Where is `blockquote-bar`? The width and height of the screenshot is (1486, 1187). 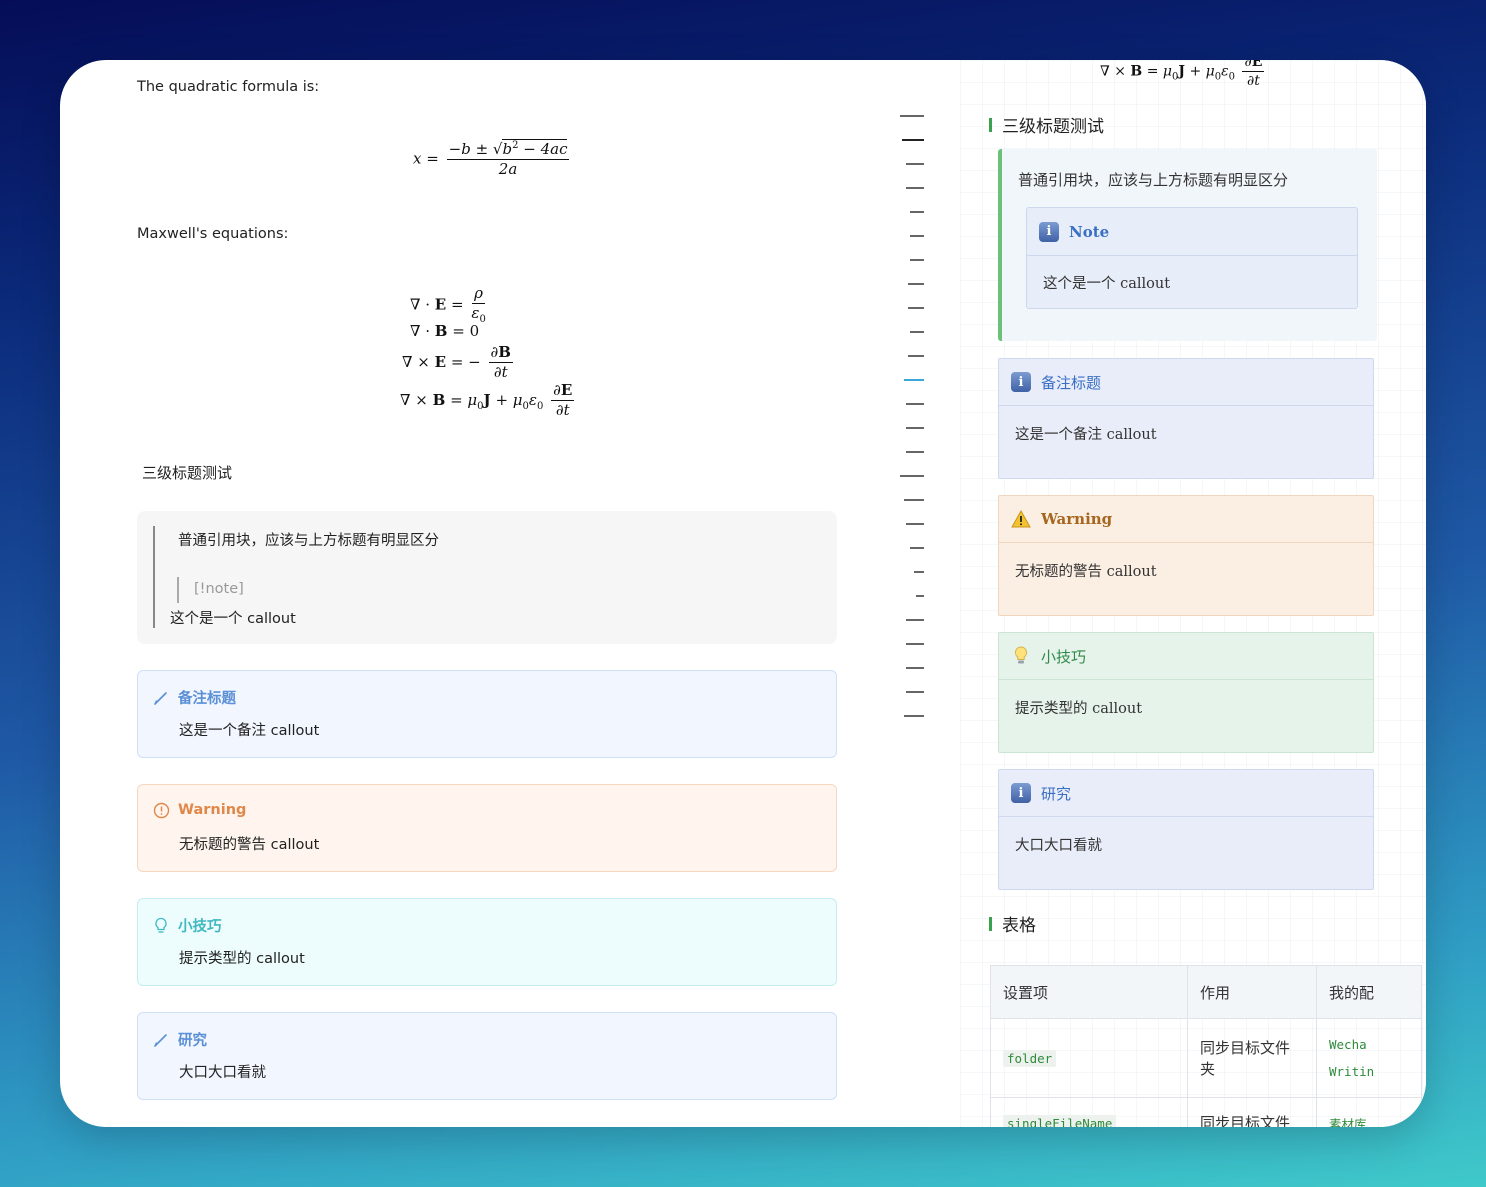
blockquote-bar is located at coordinates (154, 577).